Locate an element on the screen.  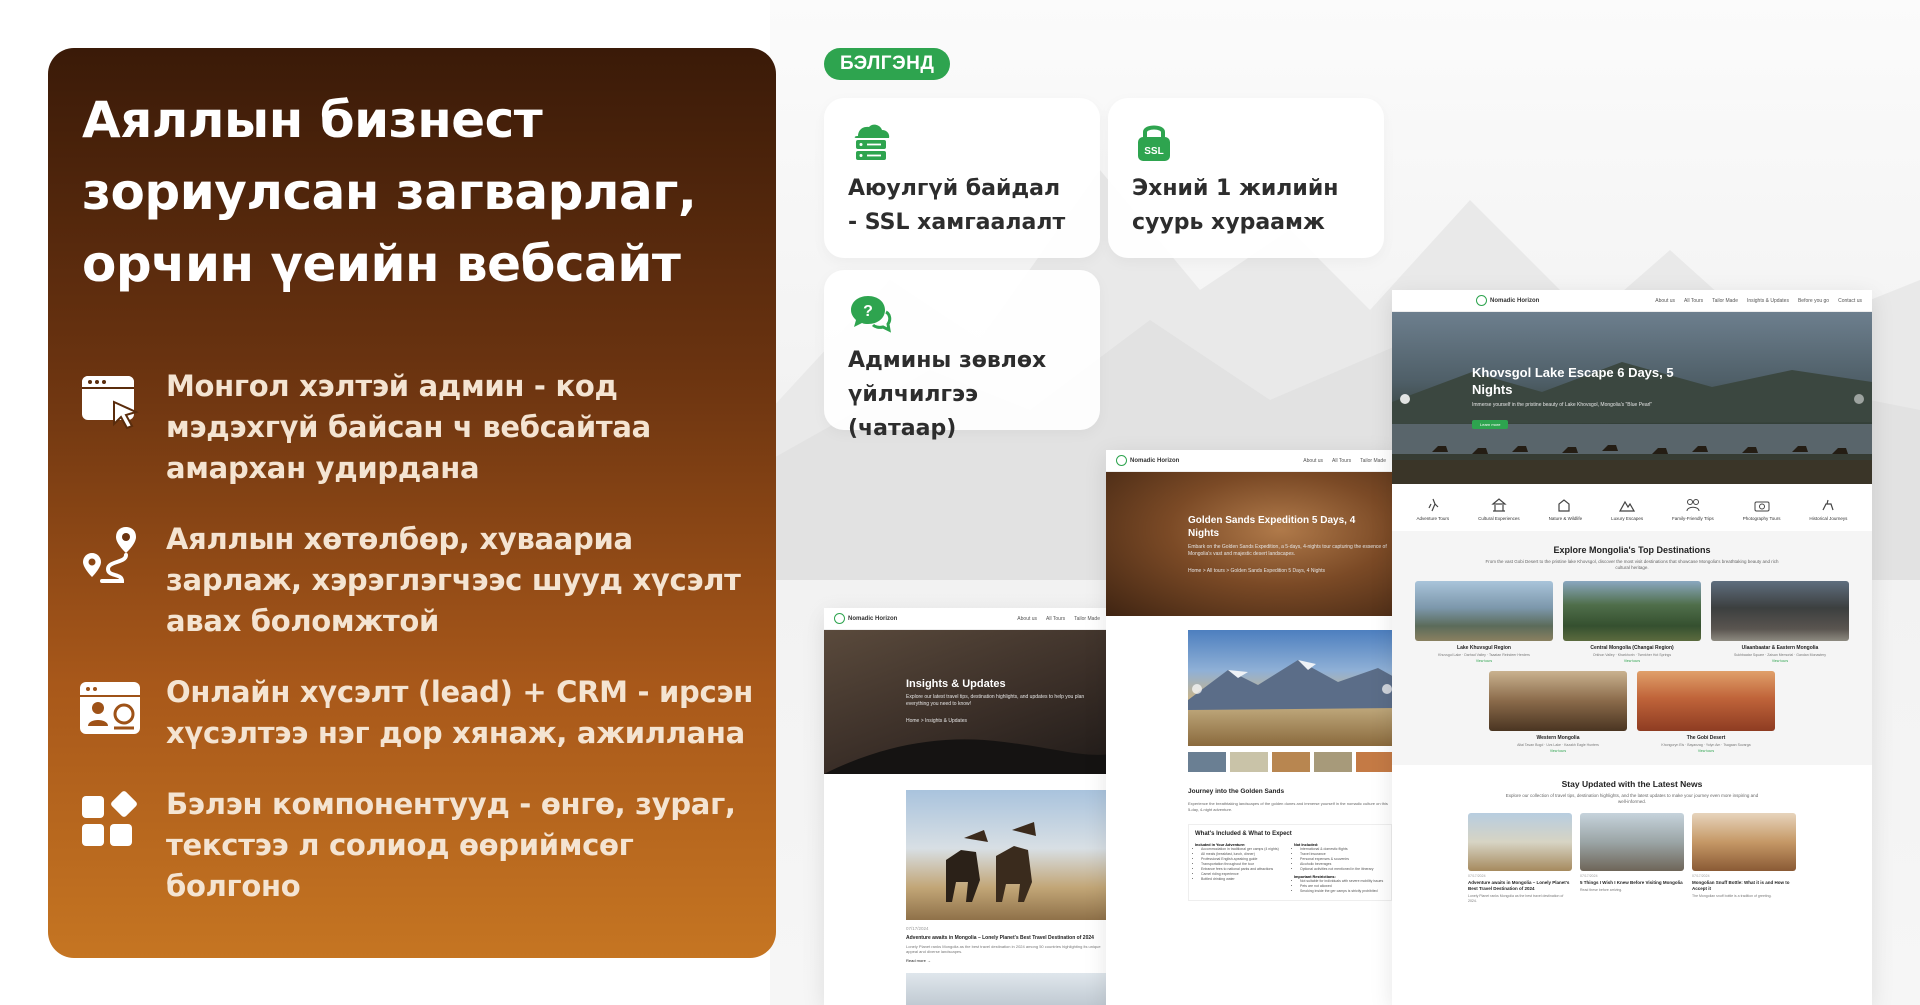
rider-icon is located at coordinates (1828, 505).